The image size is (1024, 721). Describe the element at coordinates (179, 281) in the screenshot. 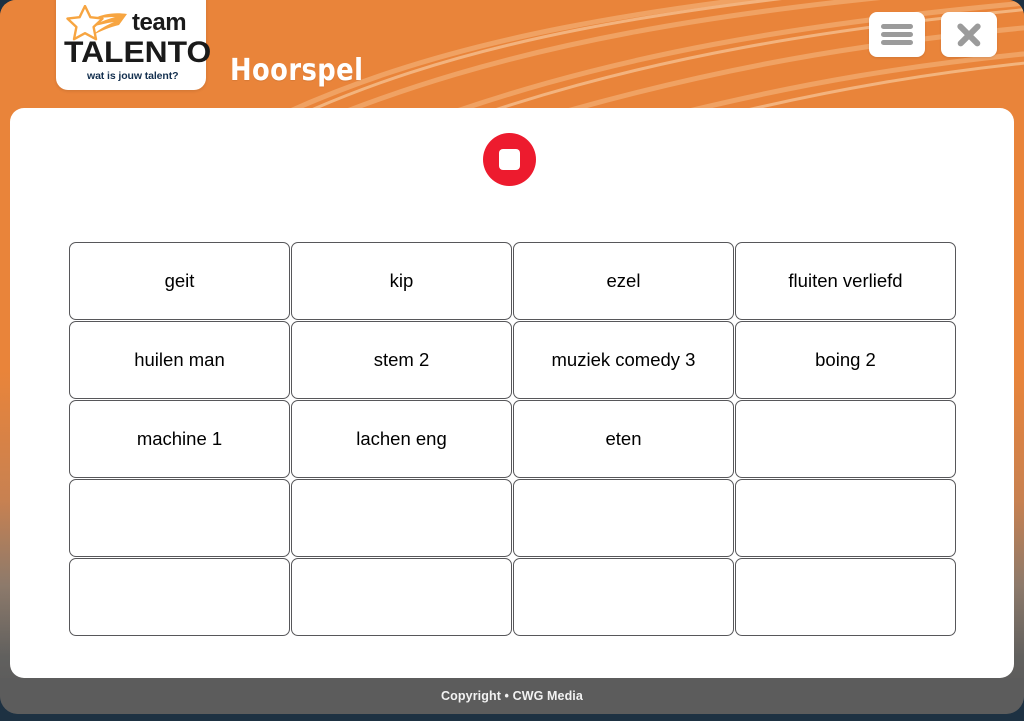

I see `sound-button: geit` at that location.